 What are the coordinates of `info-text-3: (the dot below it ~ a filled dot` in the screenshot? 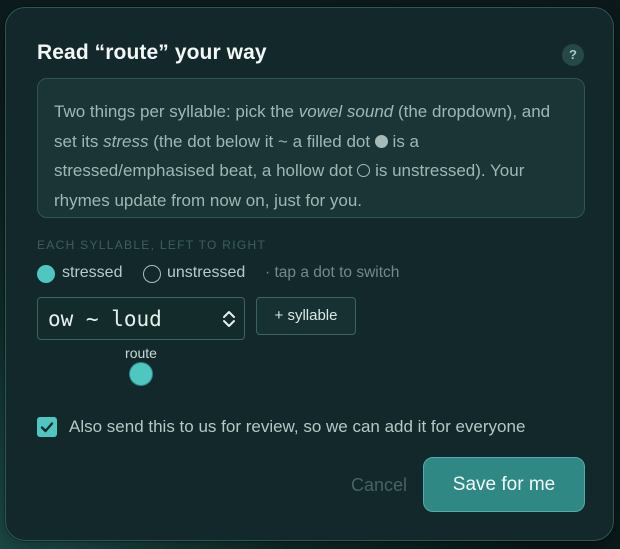 It's located at (261, 141).